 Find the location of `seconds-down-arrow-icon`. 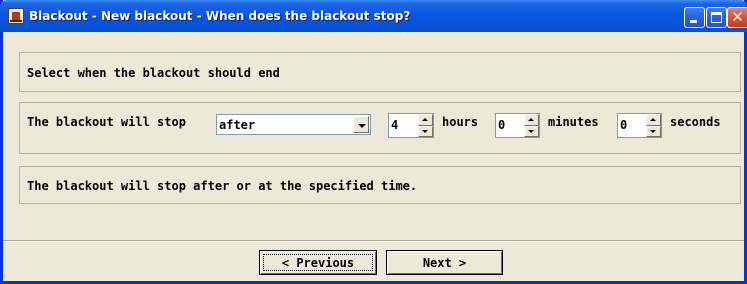

seconds-down-arrow-icon is located at coordinates (653, 131).